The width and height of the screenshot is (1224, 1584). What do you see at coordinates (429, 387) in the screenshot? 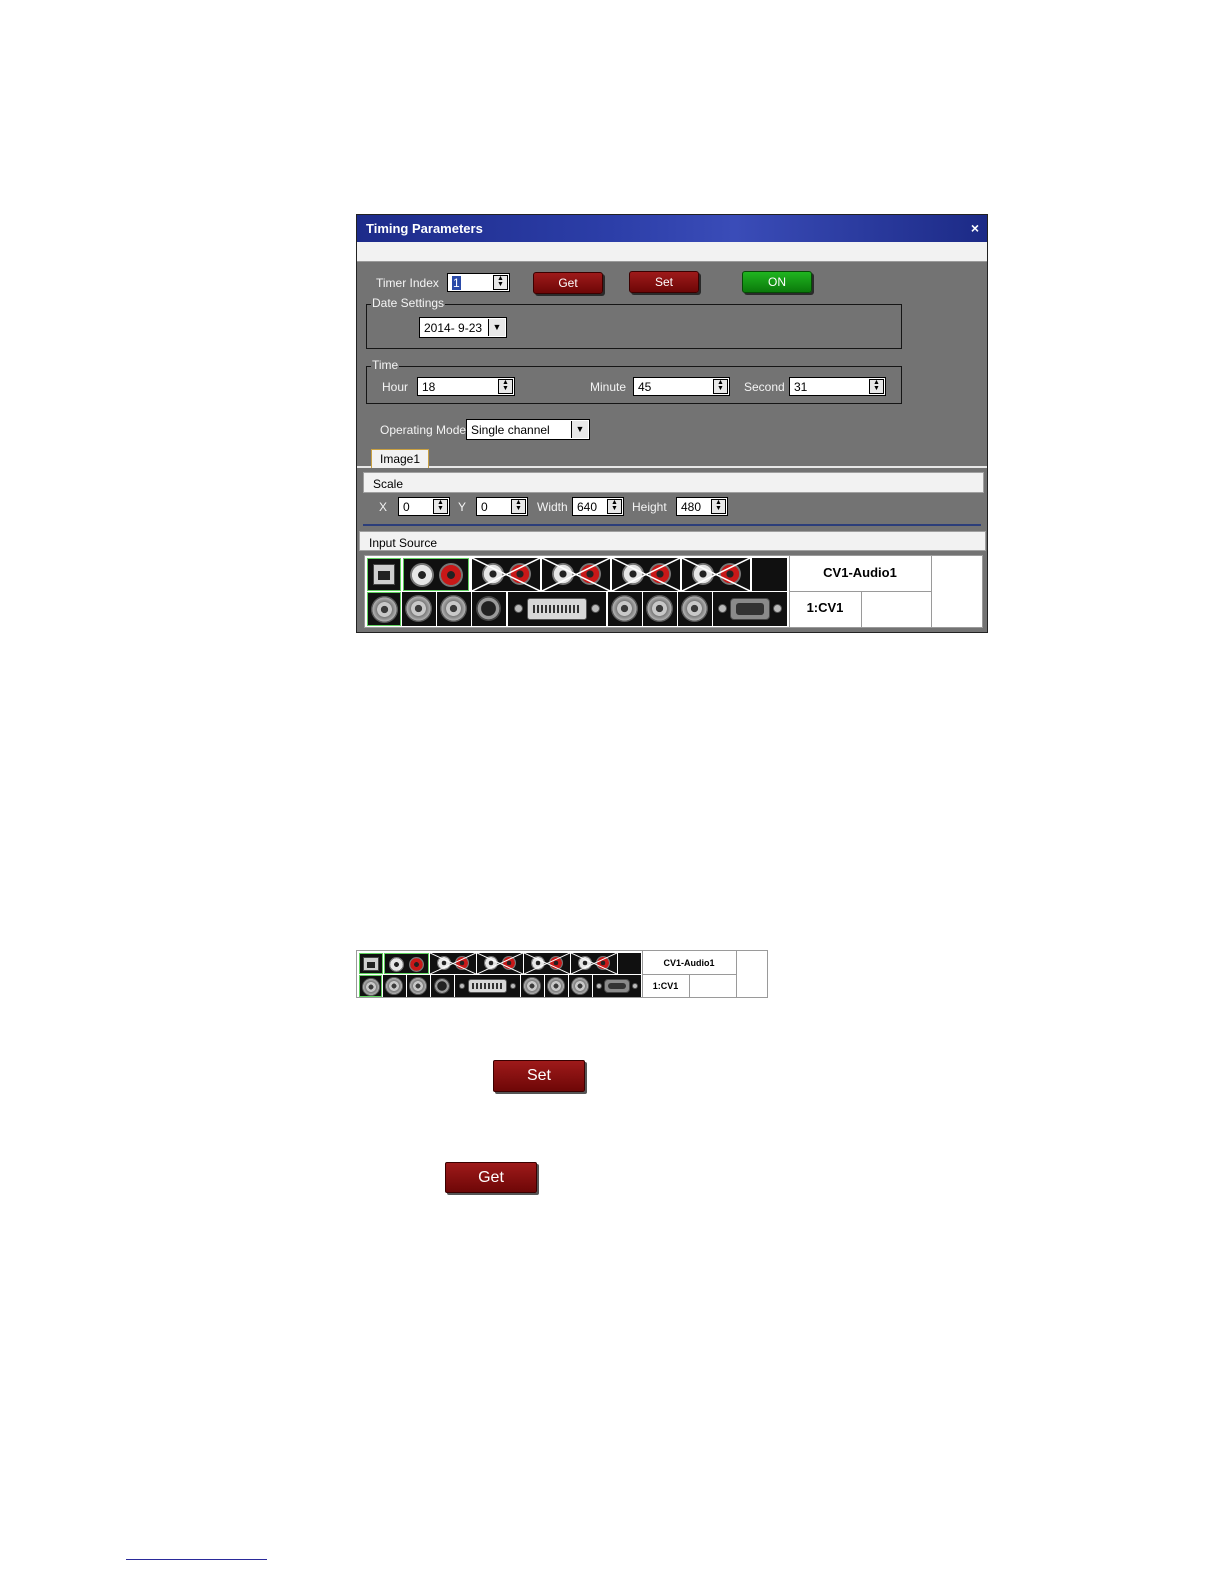
I see `hour-value: 18` at bounding box center [429, 387].